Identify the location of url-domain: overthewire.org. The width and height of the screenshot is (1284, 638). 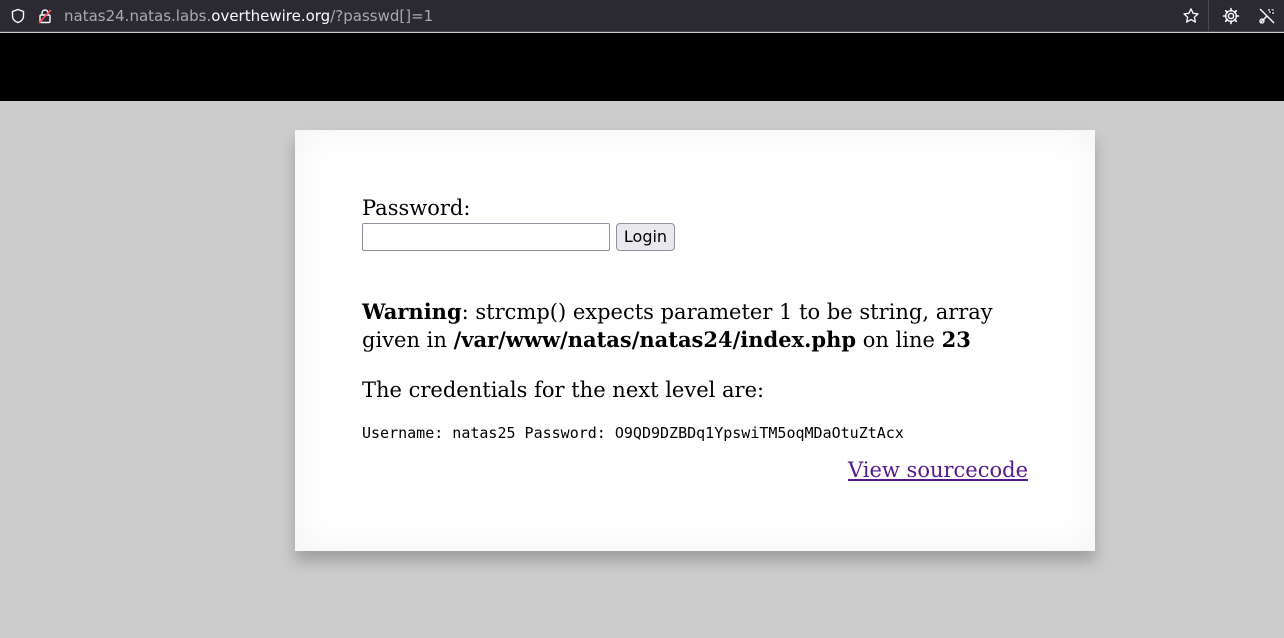
(271, 16).